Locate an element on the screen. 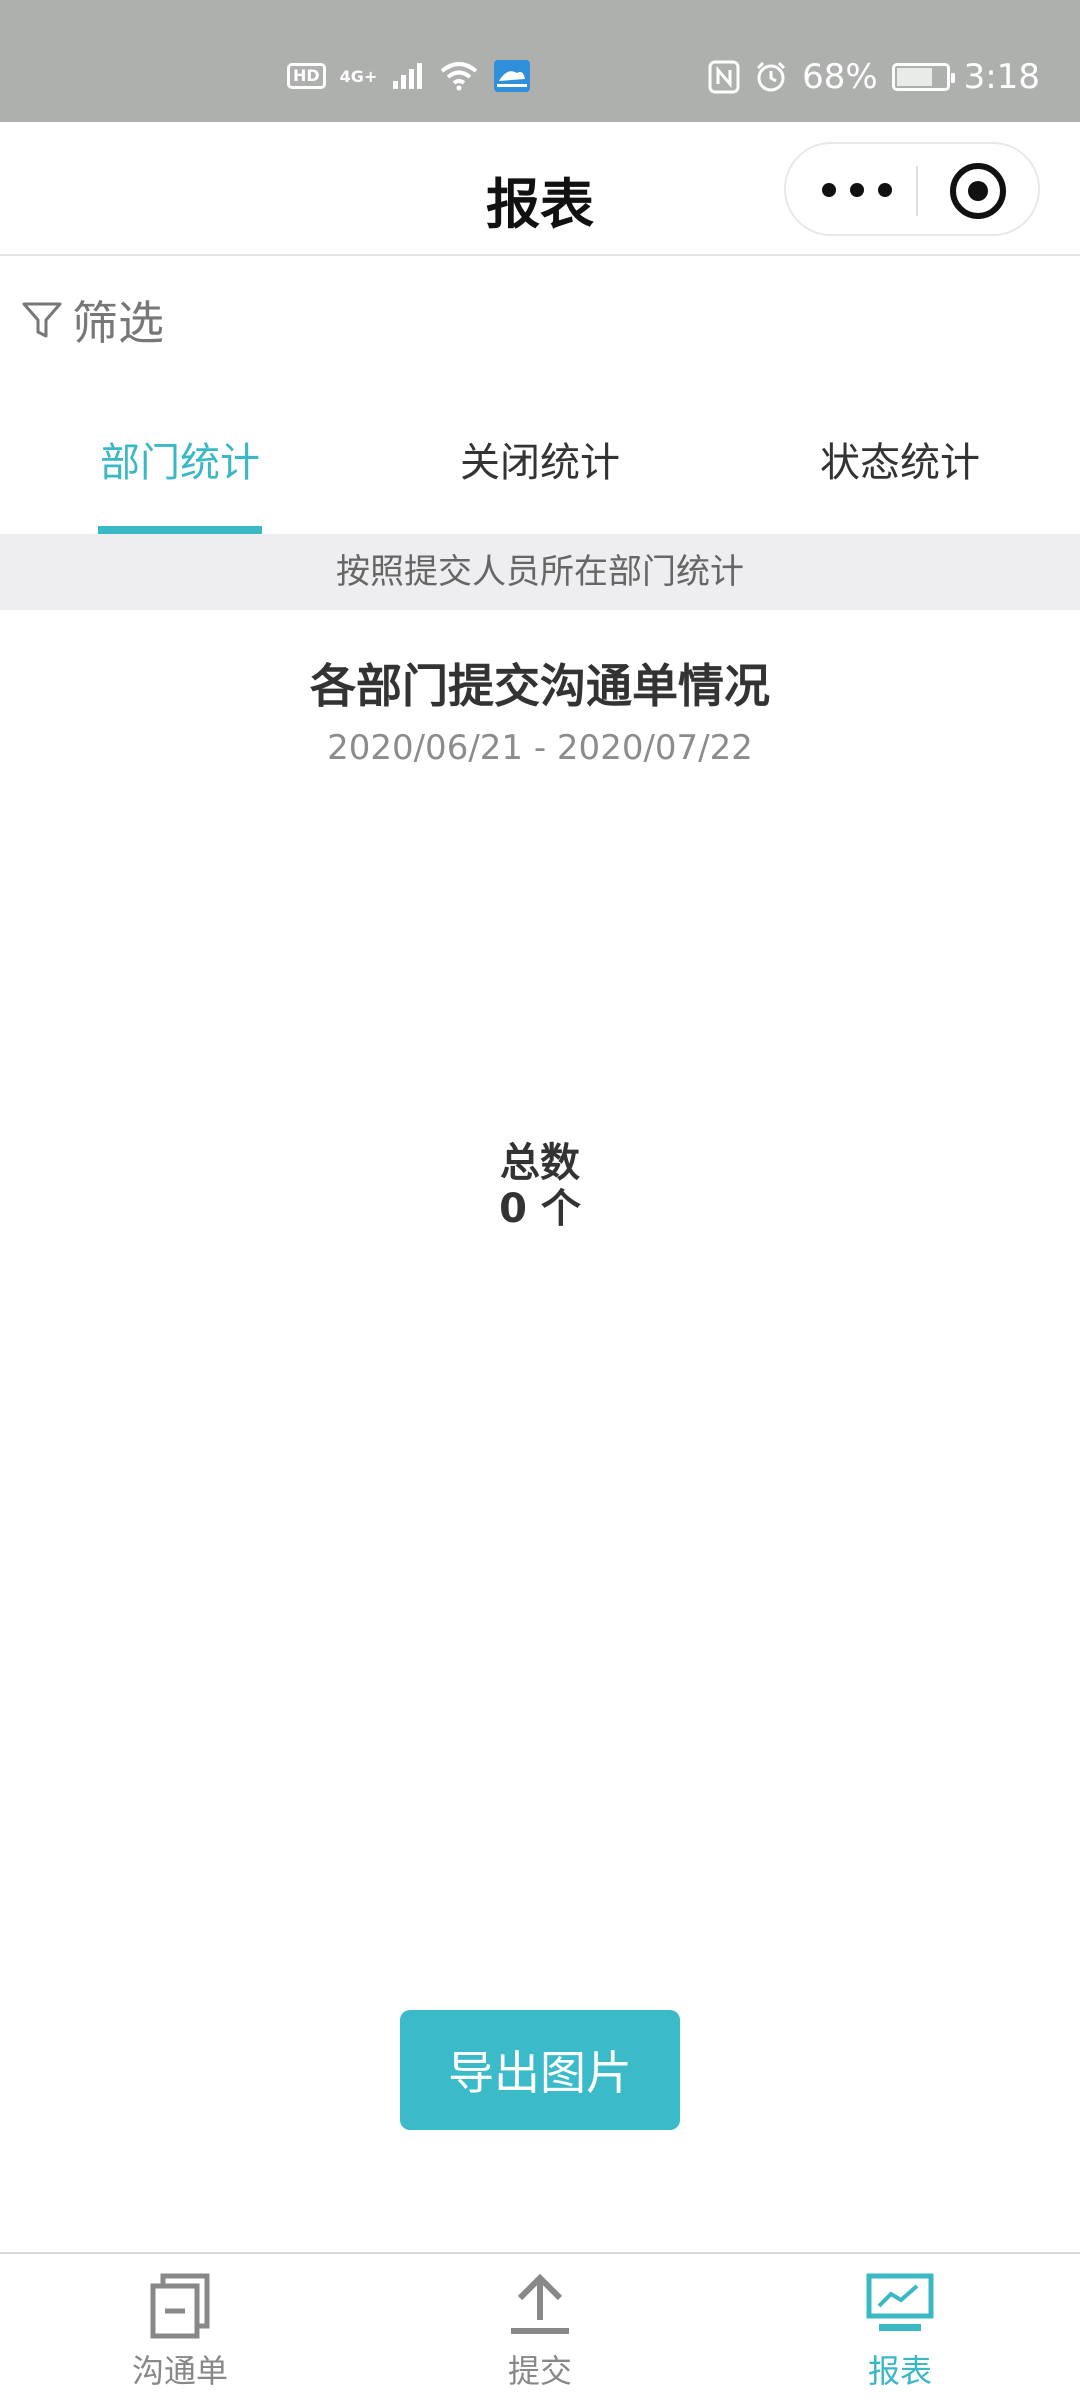 The image size is (1080, 2400). hd-badge: HD is located at coordinates (306, 76).